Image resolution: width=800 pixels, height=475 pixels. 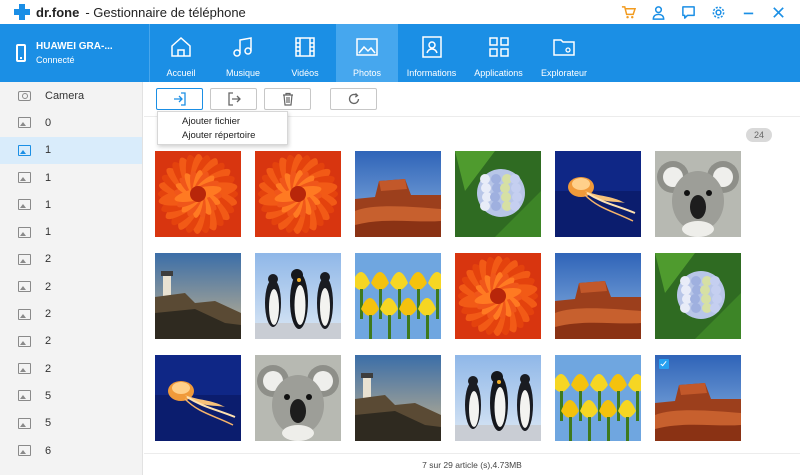 I want to click on export-icon, so click(x=234, y=99).